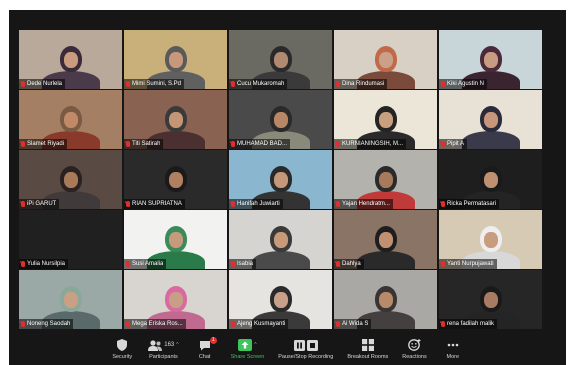 This screenshot has width=570, height=365. I want to click on participant-video-tile: Slamet Riyadi, so click(70, 119).